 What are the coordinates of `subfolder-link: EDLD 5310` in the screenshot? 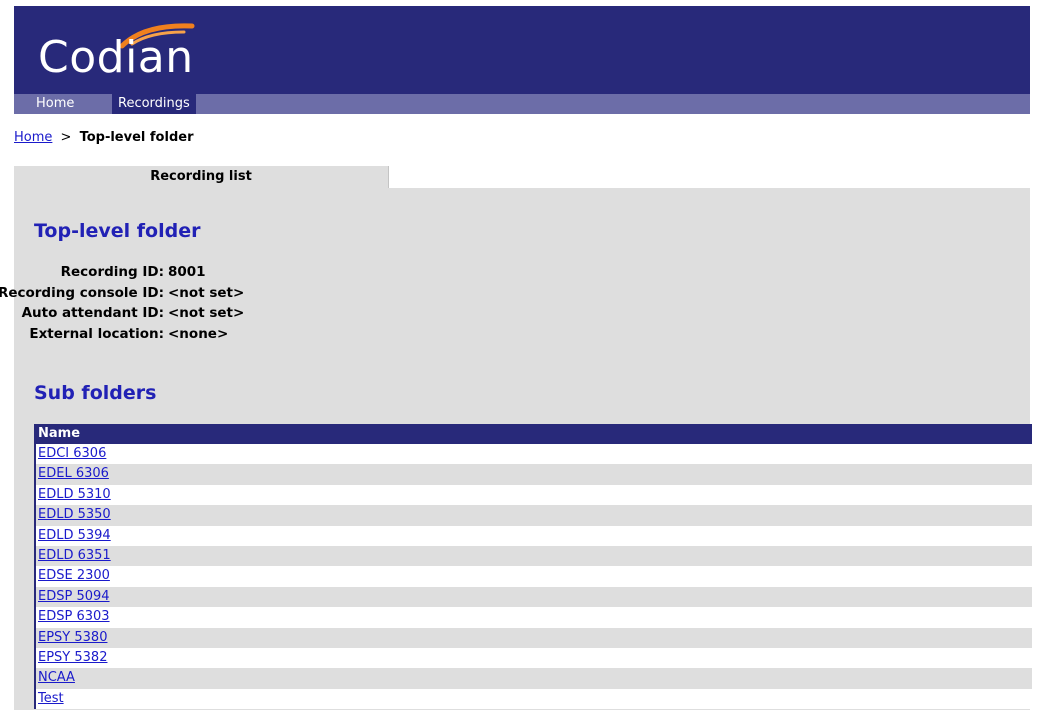 It's located at (74, 494).